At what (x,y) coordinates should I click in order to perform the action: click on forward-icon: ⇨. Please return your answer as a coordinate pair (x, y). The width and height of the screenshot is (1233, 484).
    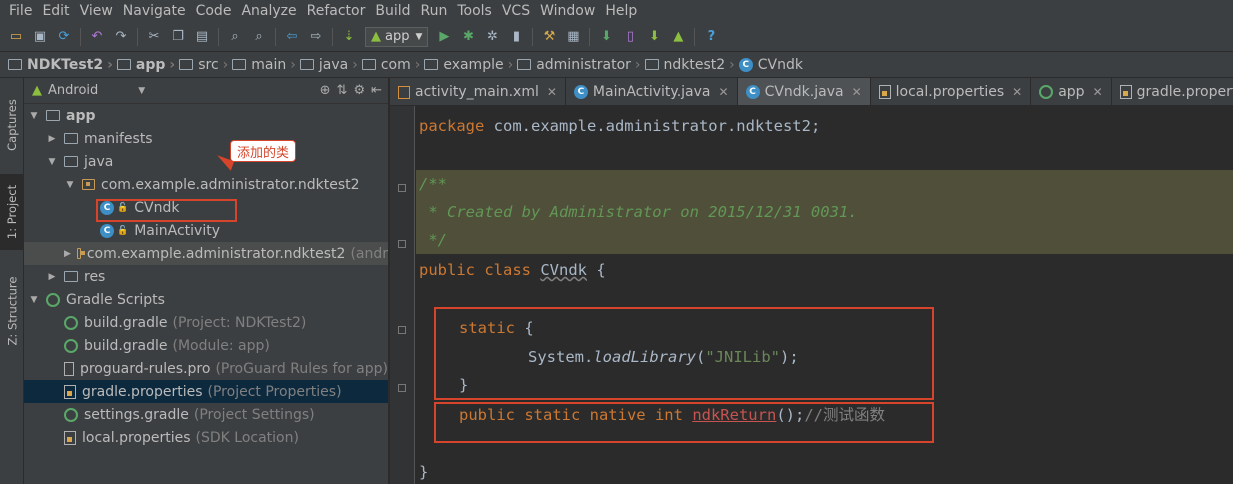
    Looking at the image, I should click on (316, 37).